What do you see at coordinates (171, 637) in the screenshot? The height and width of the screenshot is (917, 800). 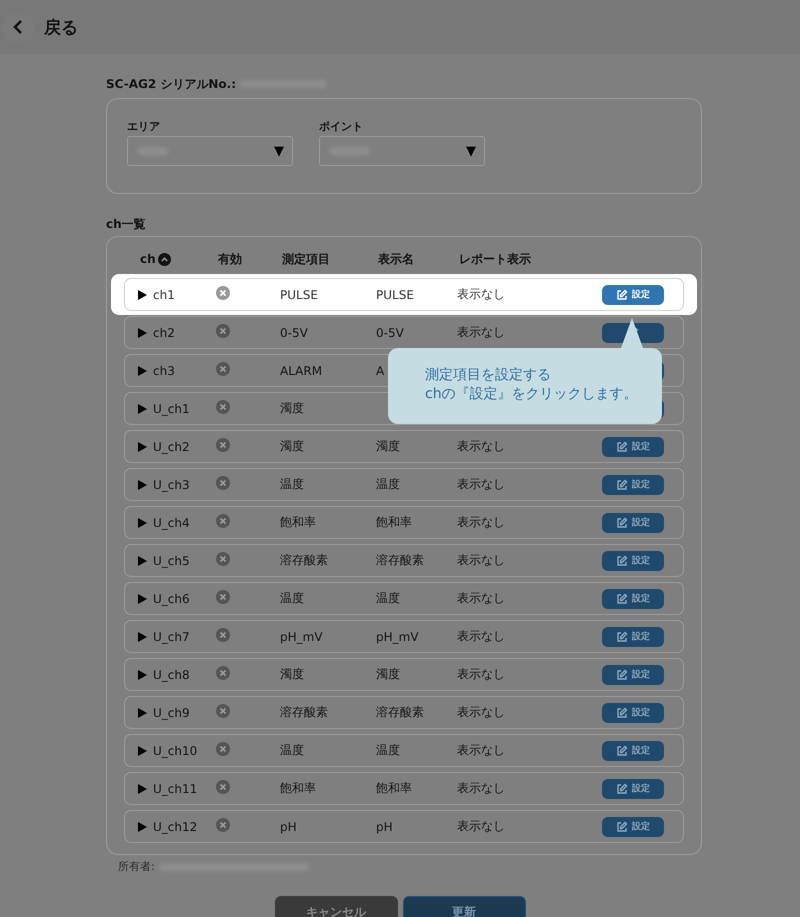 I see `channel-name: U_ch7` at bounding box center [171, 637].